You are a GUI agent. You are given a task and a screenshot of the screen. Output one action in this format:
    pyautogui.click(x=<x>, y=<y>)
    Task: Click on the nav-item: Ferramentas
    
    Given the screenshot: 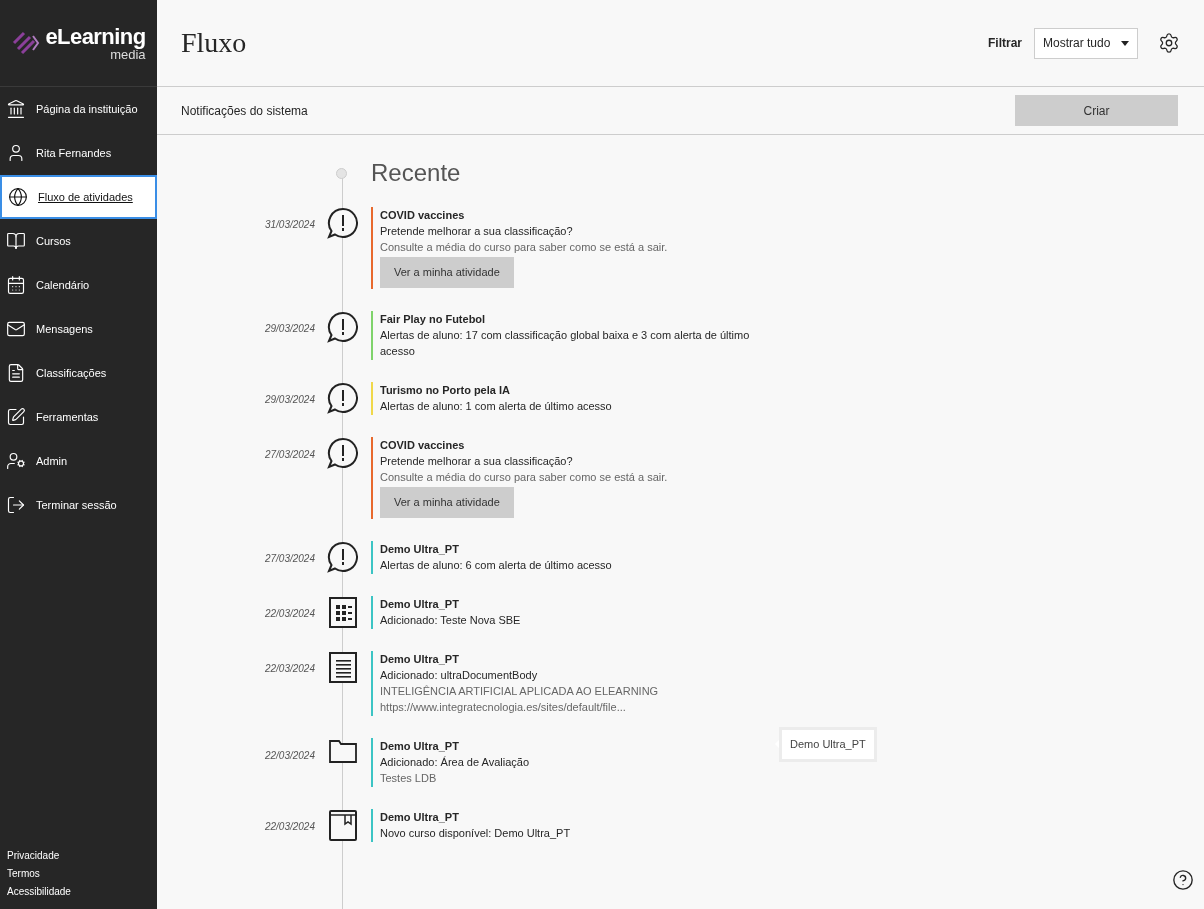 What is the action you would take?
    pyautogui.click(x=78, y=417)
    